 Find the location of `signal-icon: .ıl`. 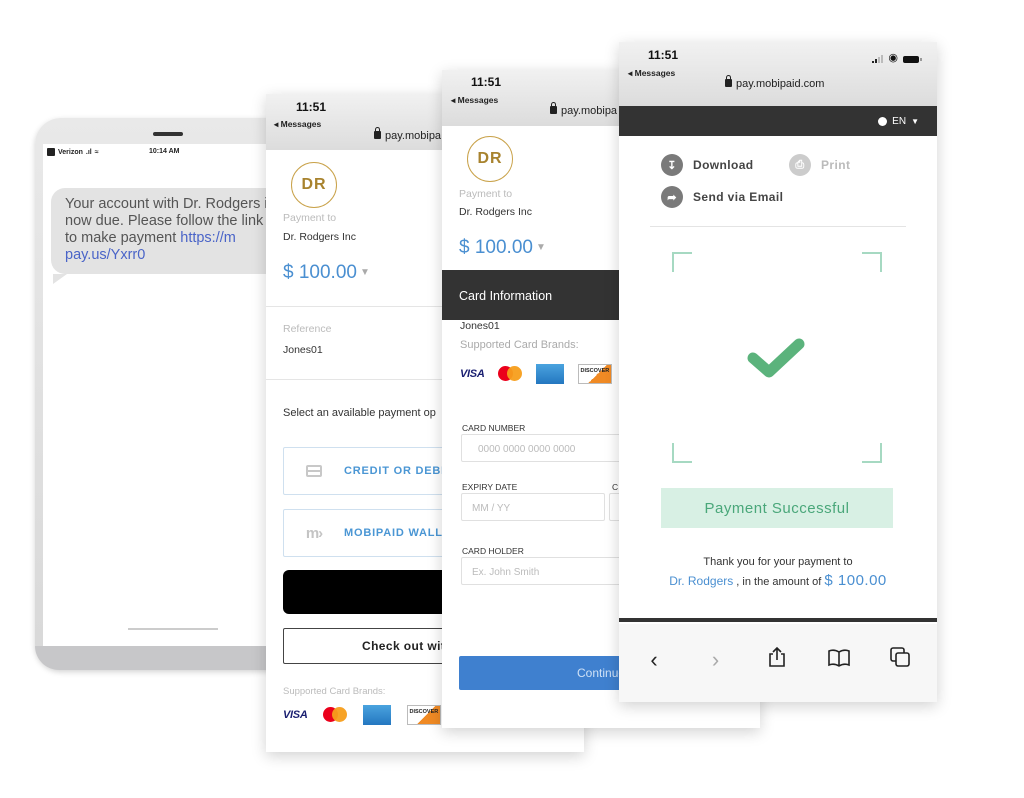

signal-icon: .ıl is located at coordinates (88, 152).